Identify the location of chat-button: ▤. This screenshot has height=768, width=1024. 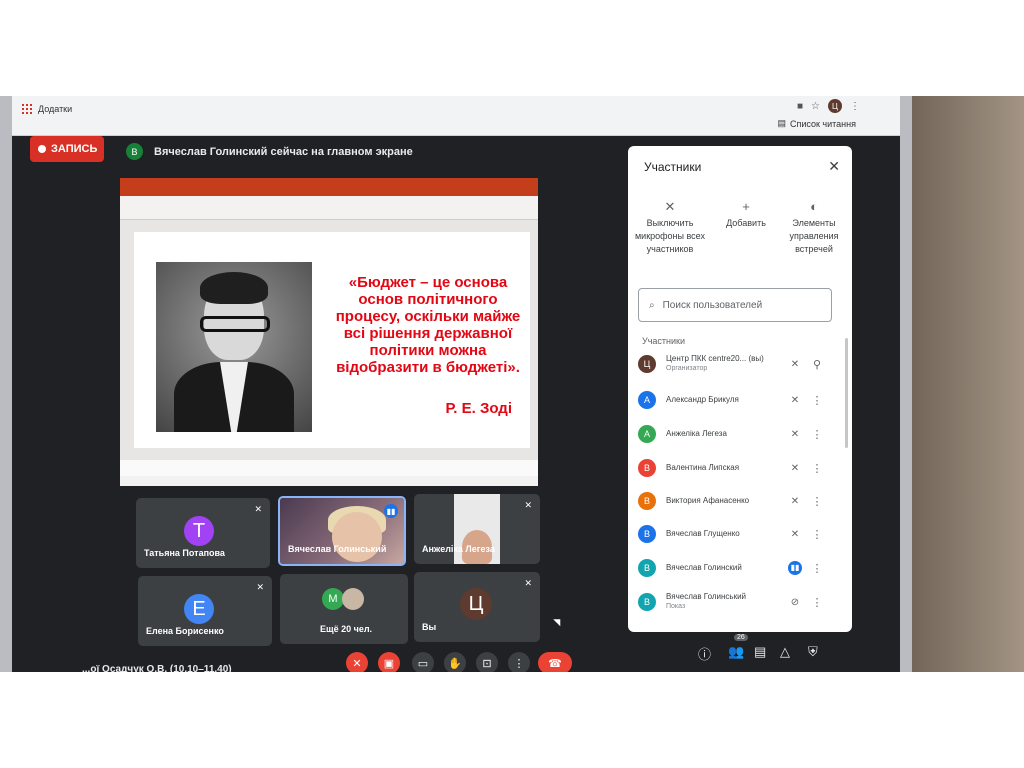
(760, 652).